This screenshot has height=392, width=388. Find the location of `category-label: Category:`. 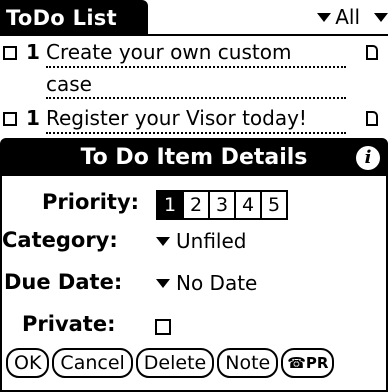

category-label: Category: is located at coordinates (60, 240).